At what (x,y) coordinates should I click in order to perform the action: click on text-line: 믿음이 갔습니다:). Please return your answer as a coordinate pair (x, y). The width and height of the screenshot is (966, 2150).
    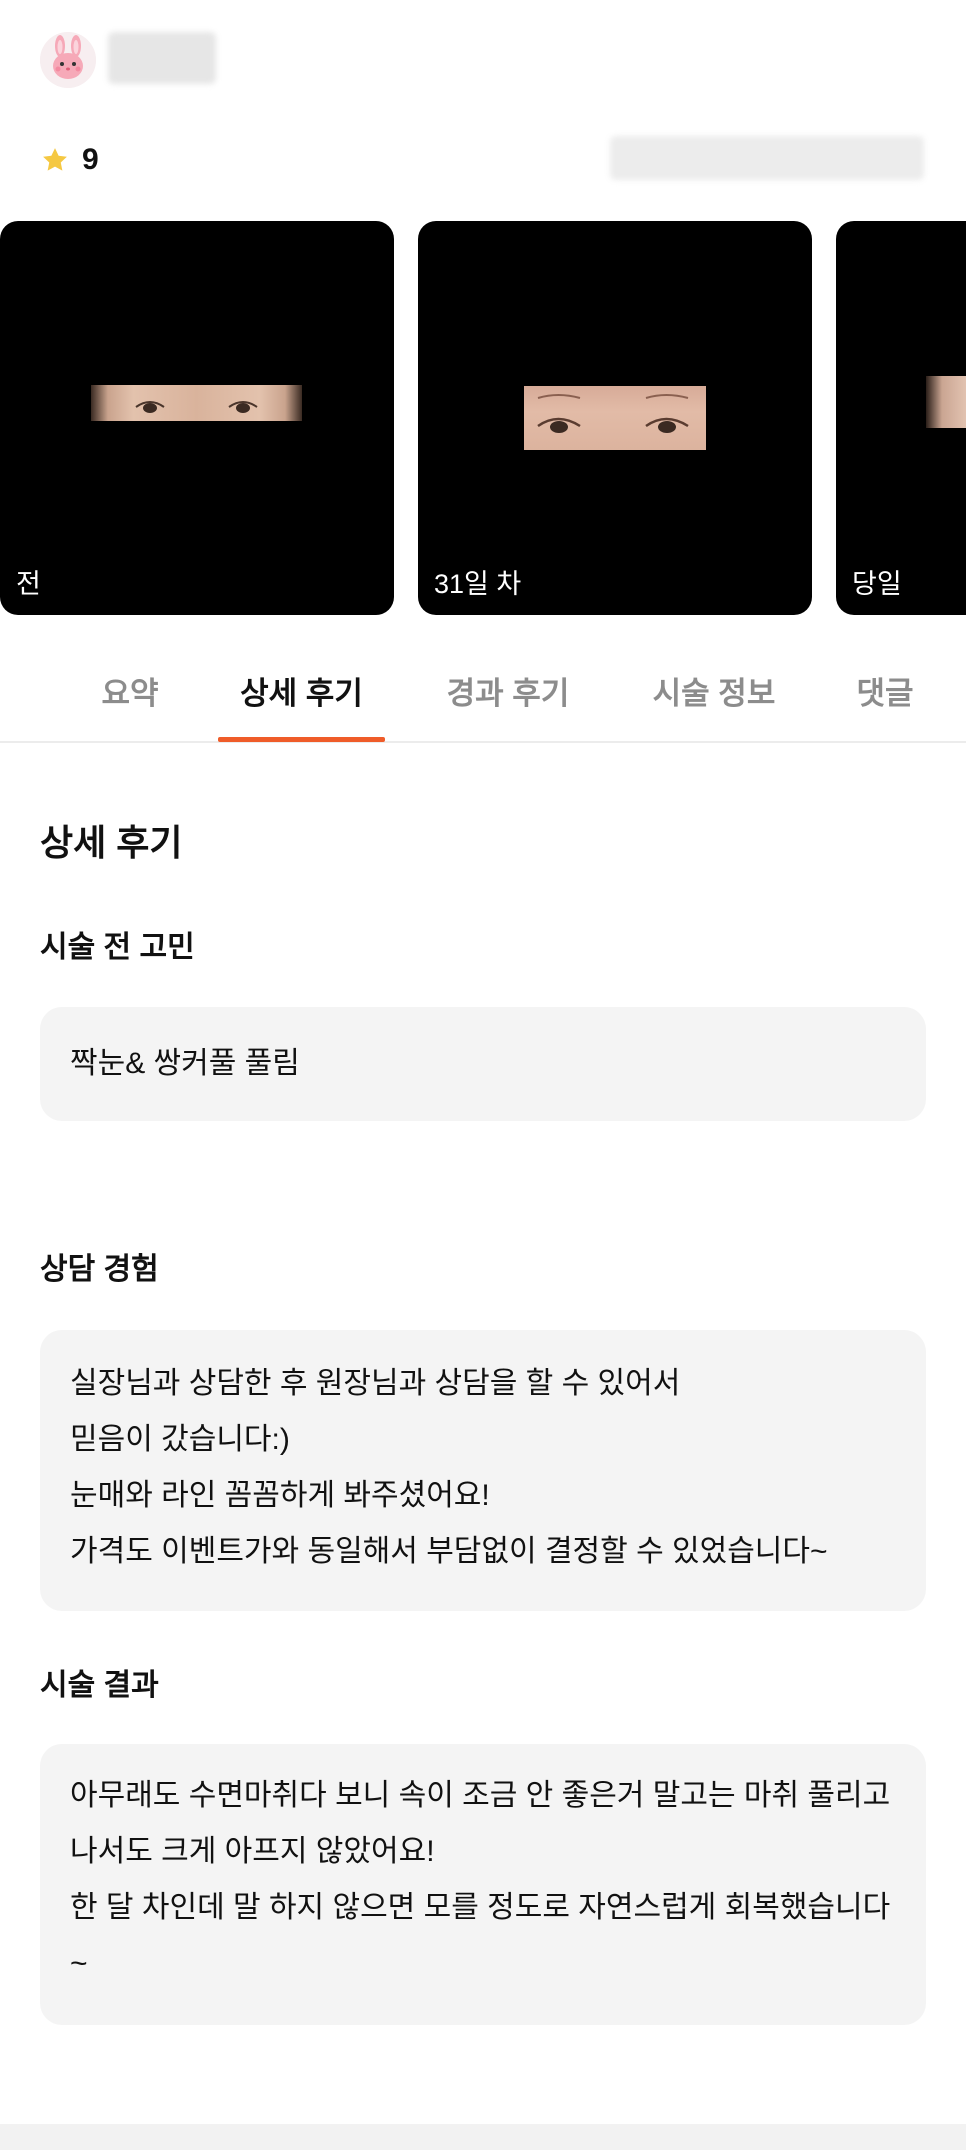
    Looking at the image, I should click on (180, 1439).